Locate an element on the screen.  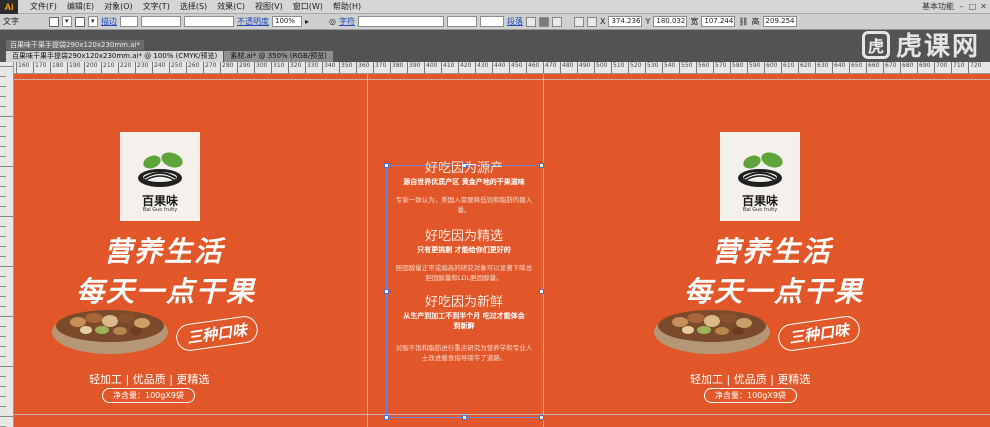
slogan-line1: 营养生活 is located at coordinates (772, 251).